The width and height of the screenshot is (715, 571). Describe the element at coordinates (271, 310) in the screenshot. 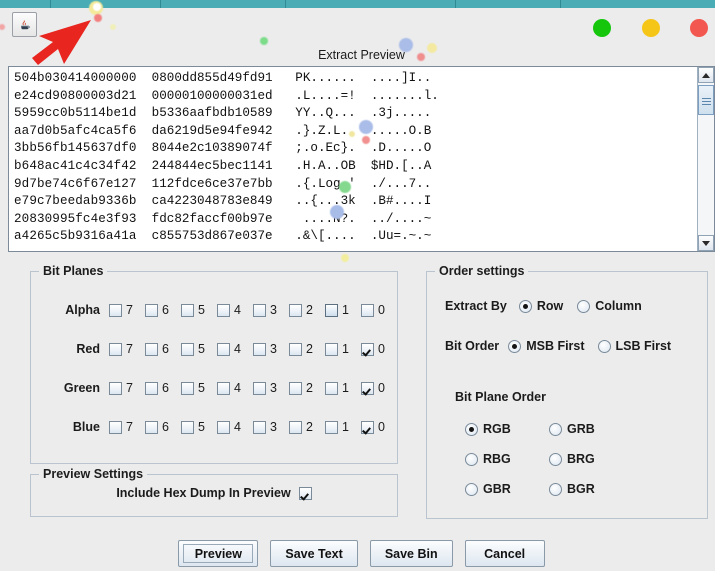

I see `bit-checkbox-alpha-3: 3` at that location.